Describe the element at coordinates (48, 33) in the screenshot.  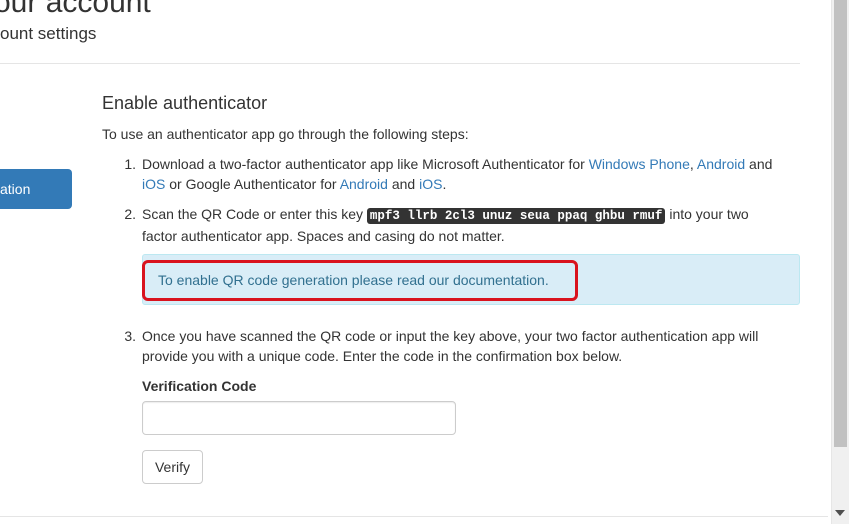
I see `page-subtitle: ount settings` at that location.